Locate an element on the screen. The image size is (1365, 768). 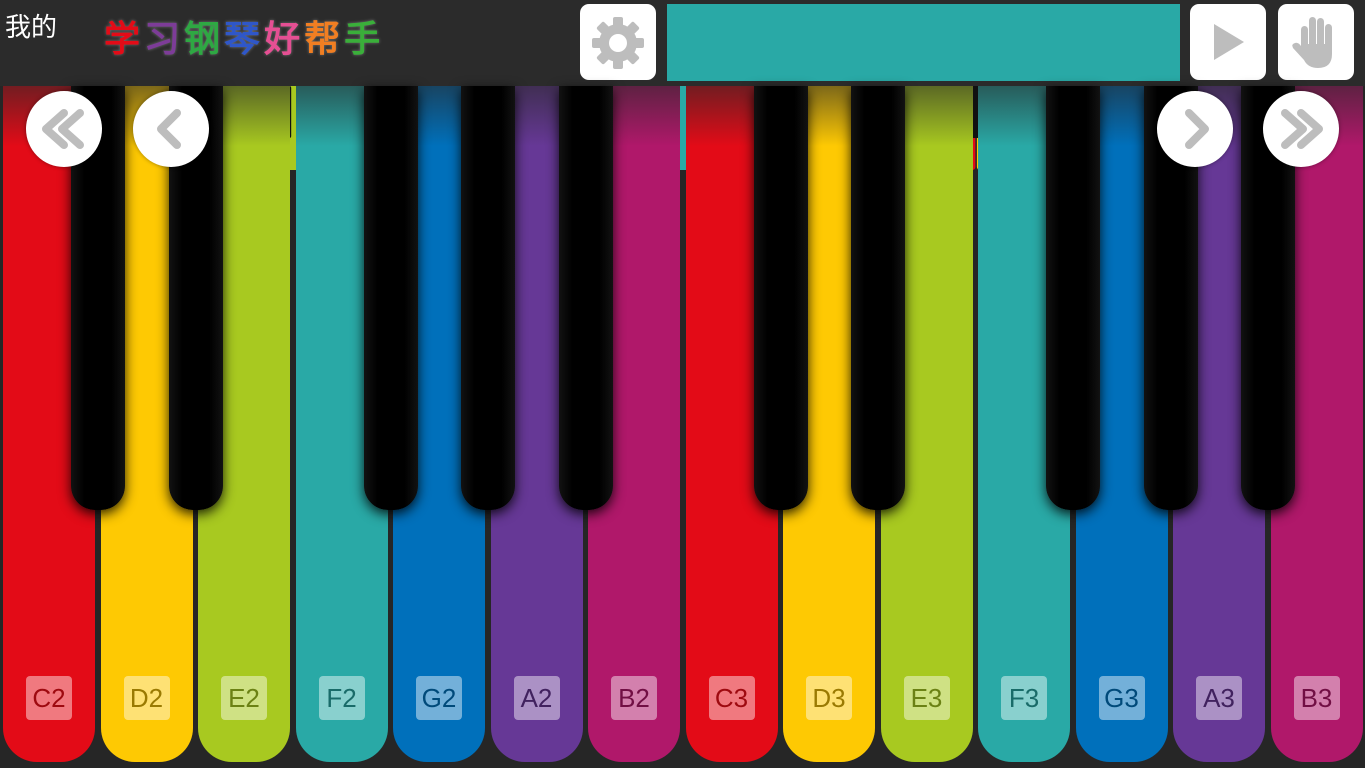
title-char: 钢 is located at coordinates (202, 39).